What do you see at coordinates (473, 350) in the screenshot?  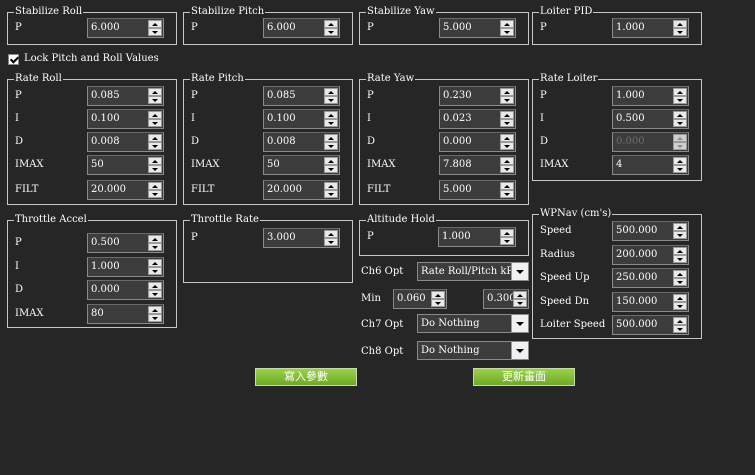 I see `ch8-opt-select: Do Nothing` at bounding box center [473, 350].